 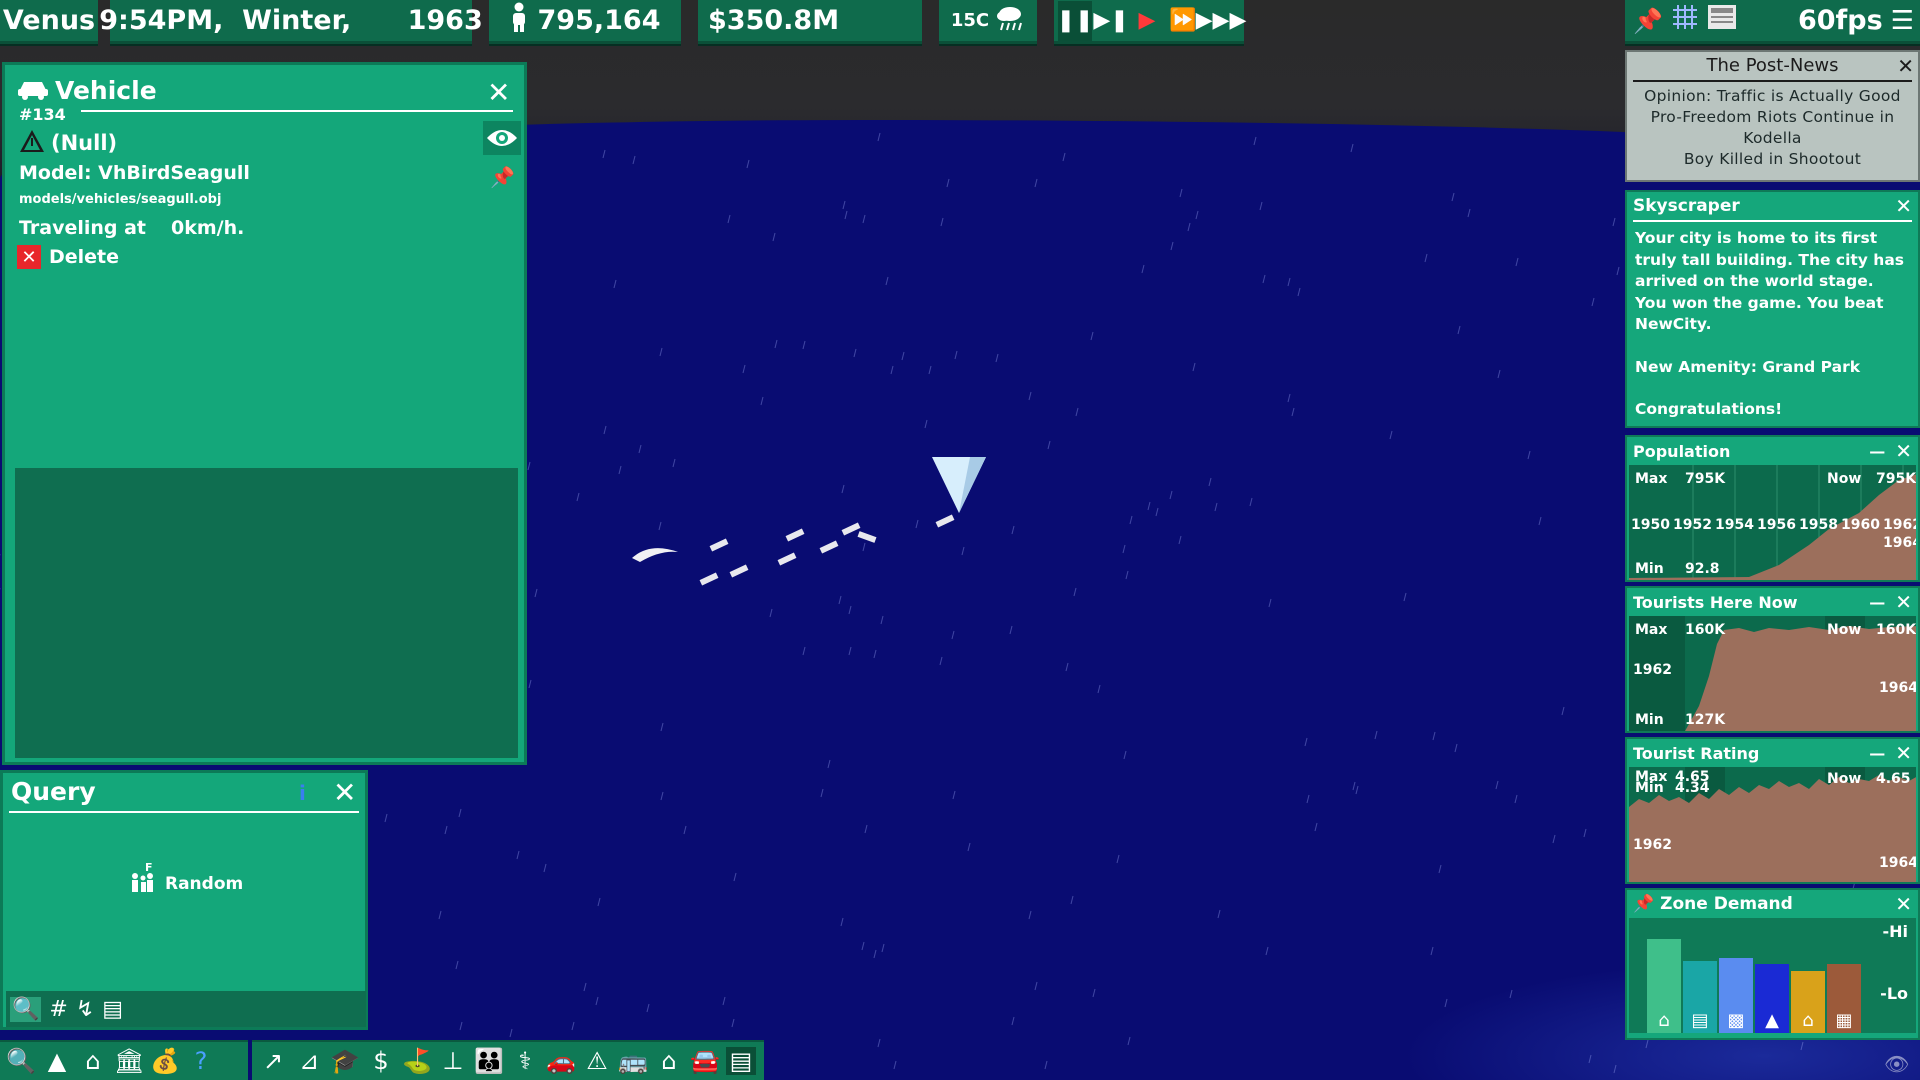 I want to click on selection-marker-icon, so click(x=959, y=485).